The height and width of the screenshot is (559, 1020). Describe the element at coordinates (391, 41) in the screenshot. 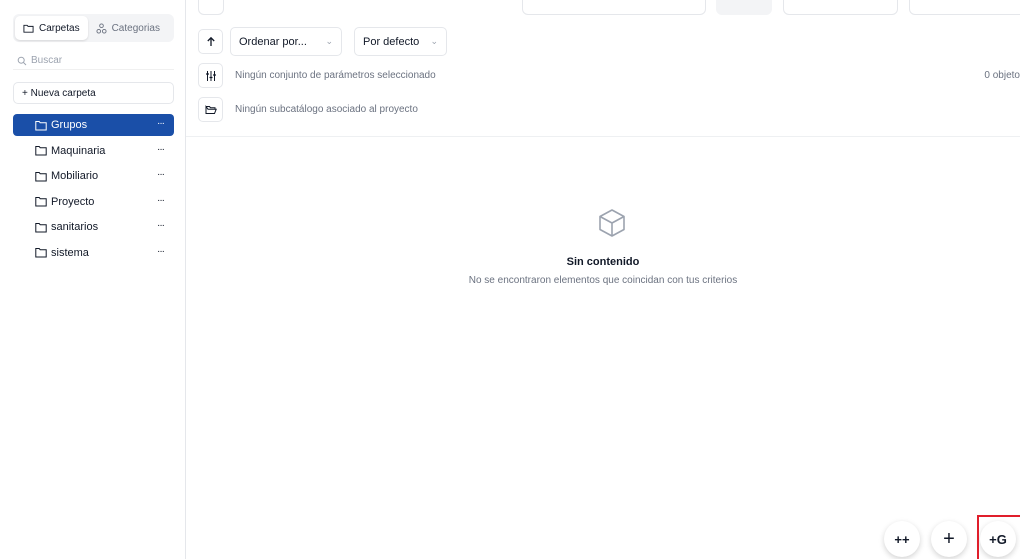

I see `order-value: Por defecto` at that location.